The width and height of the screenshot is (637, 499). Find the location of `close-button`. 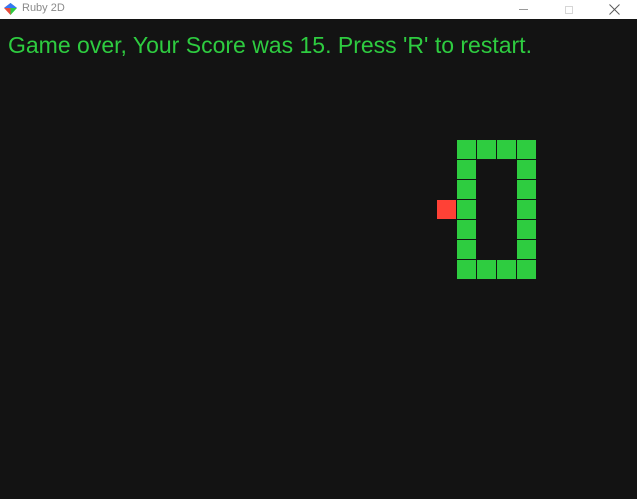

close-button is located at coordinates (614, 9).